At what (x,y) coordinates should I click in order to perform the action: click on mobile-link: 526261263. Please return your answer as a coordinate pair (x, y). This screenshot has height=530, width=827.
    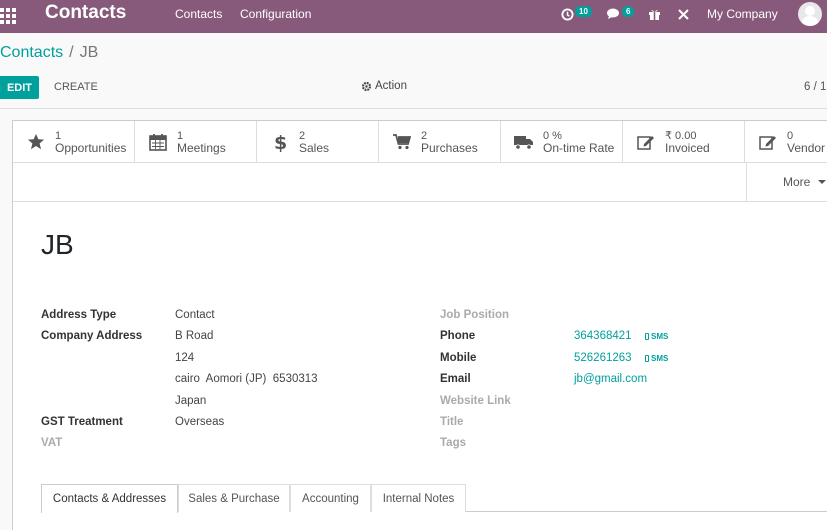
    Looking at the image, I should click on (603, 358).